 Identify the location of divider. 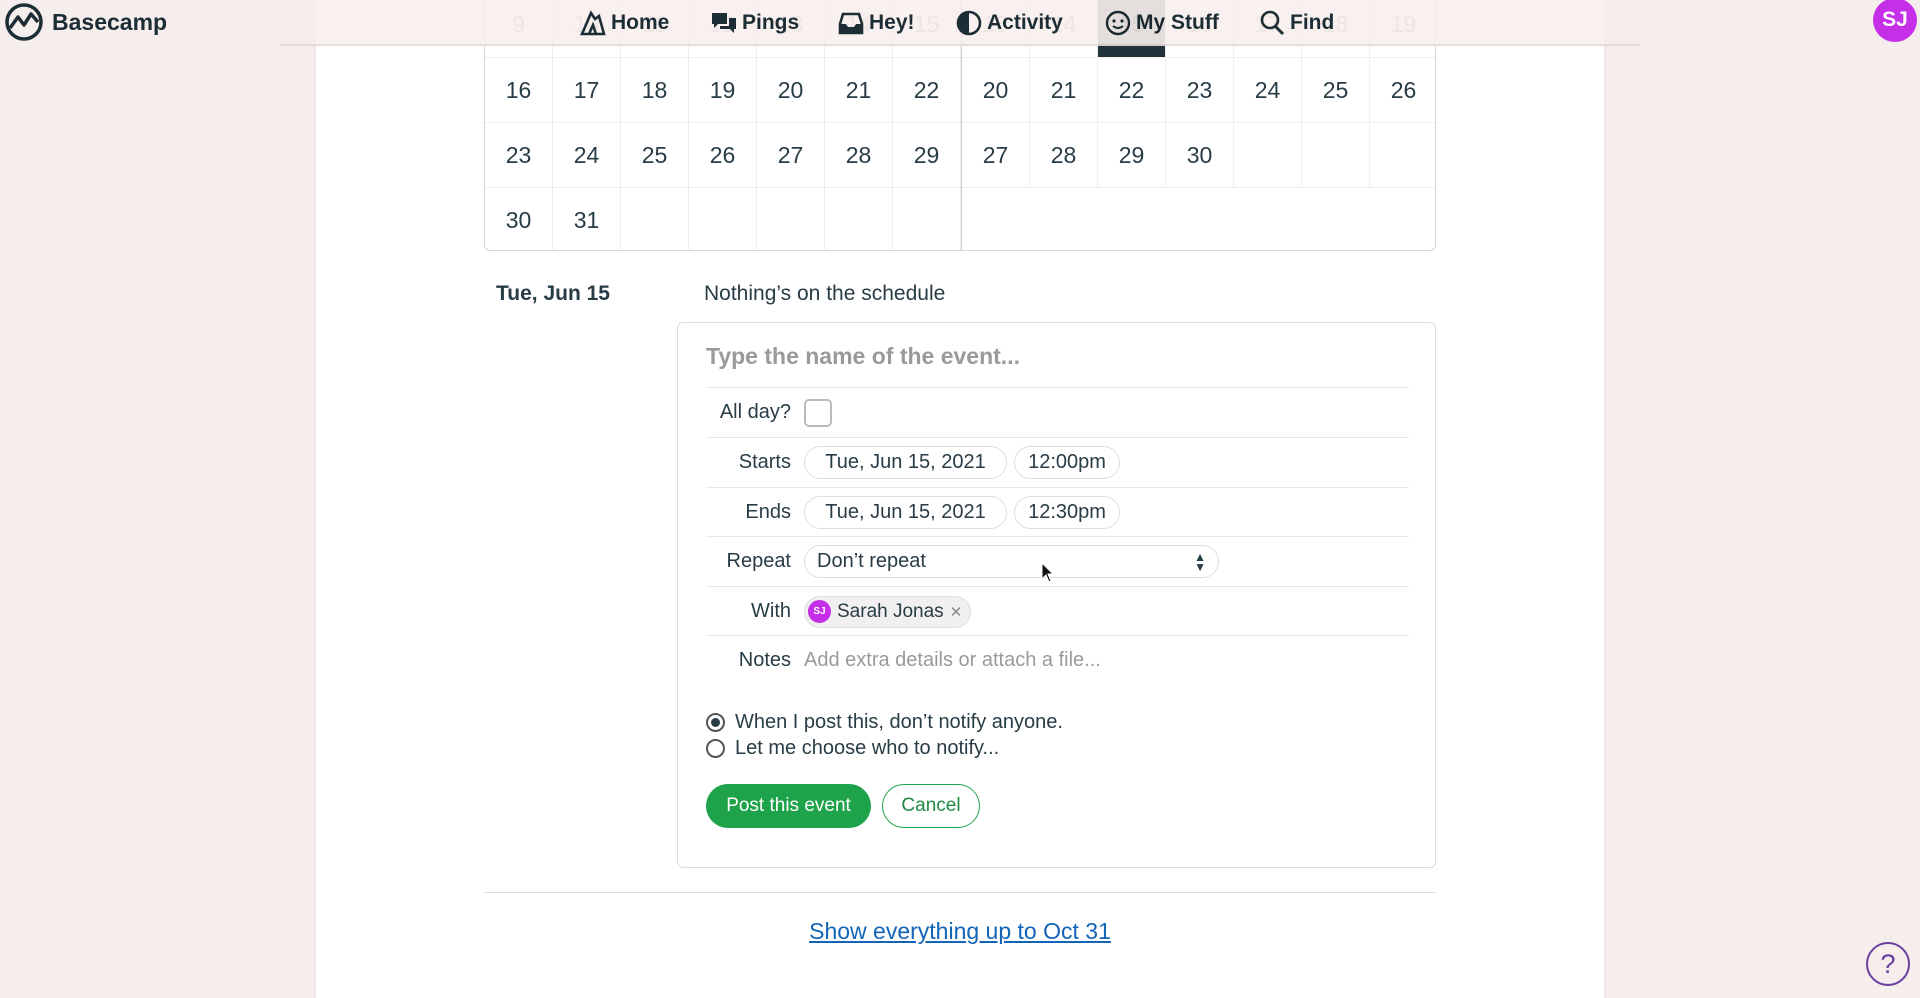
(960, 892).